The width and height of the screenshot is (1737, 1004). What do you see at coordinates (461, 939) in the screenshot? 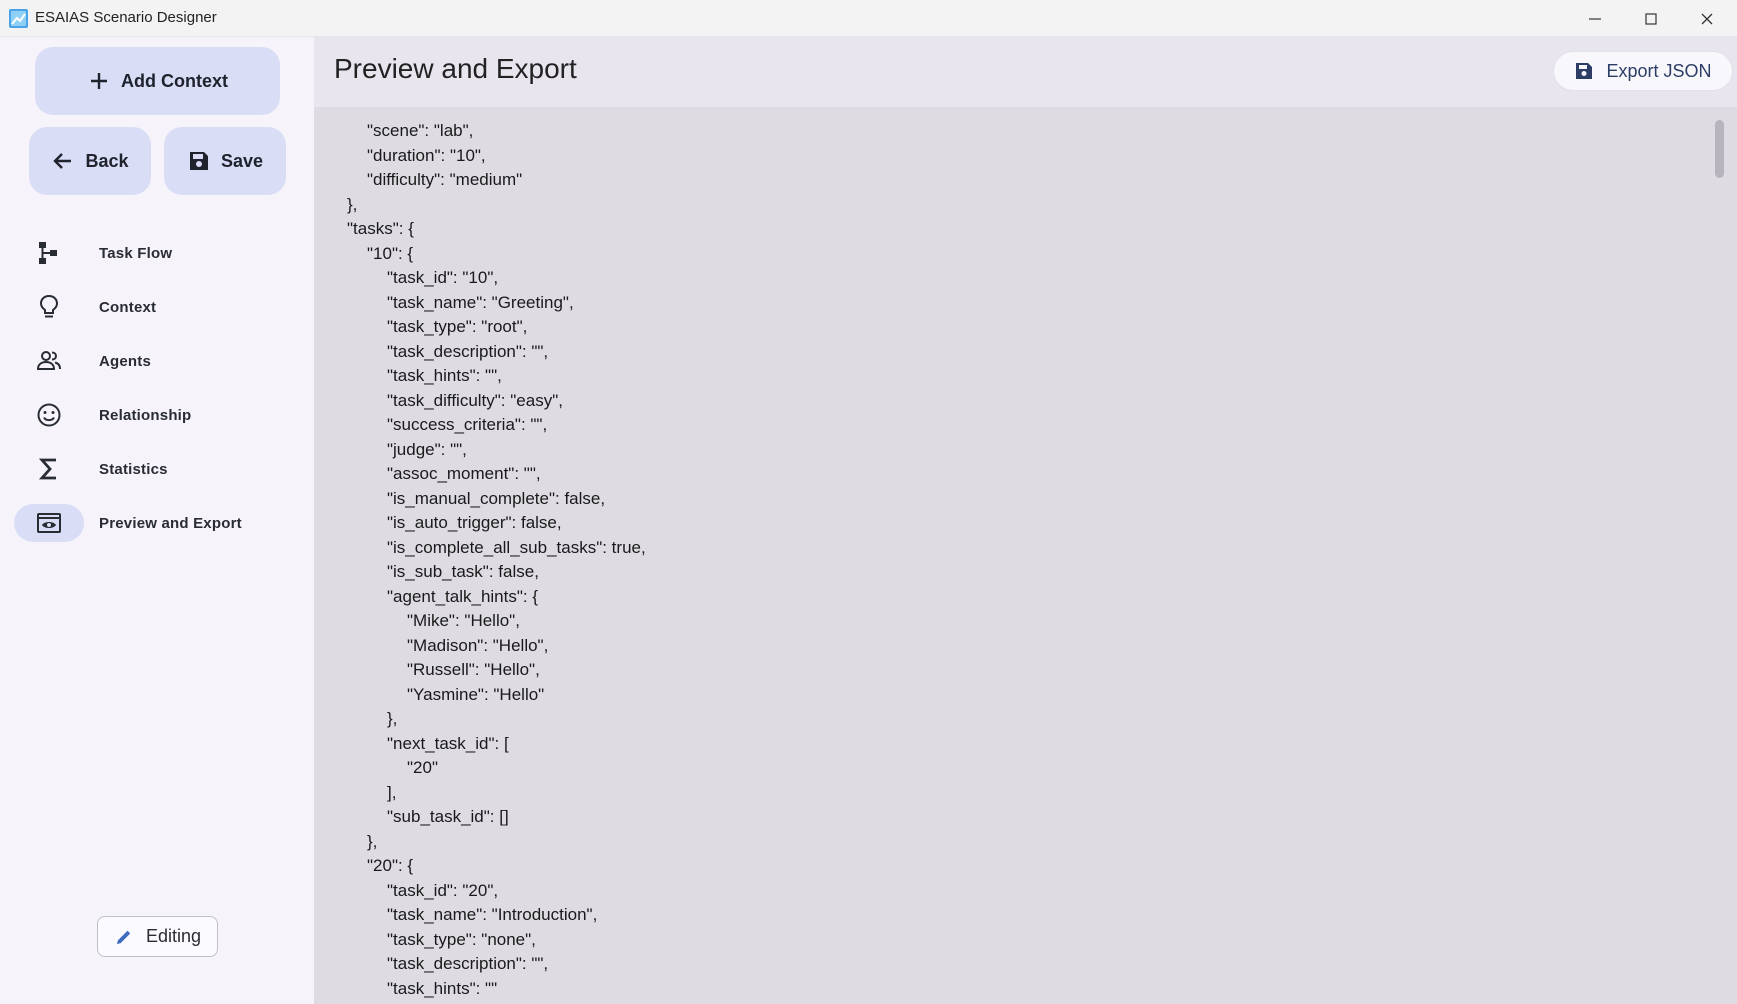
I see `json-line: "task_type": "none",` at bounding box center [461, 939].